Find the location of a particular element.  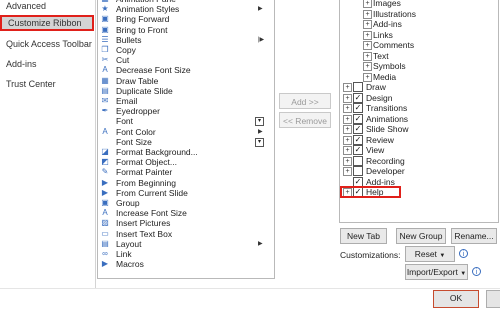

command-list-item: ✉ Email is located at coordinates (178, 101).